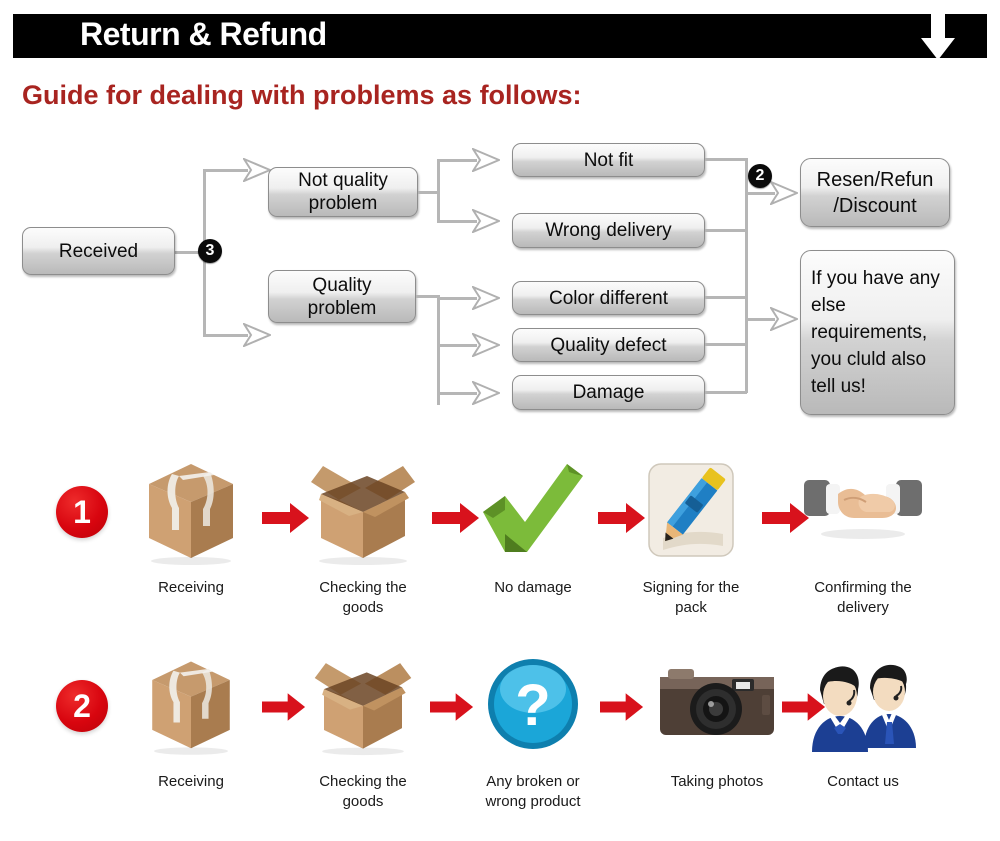 This screenshot has width=1000, height=841. What do you see at coordinates (533, 510) in the screenshot?
I see `green-check-icon` at bounding box center [533, 510].